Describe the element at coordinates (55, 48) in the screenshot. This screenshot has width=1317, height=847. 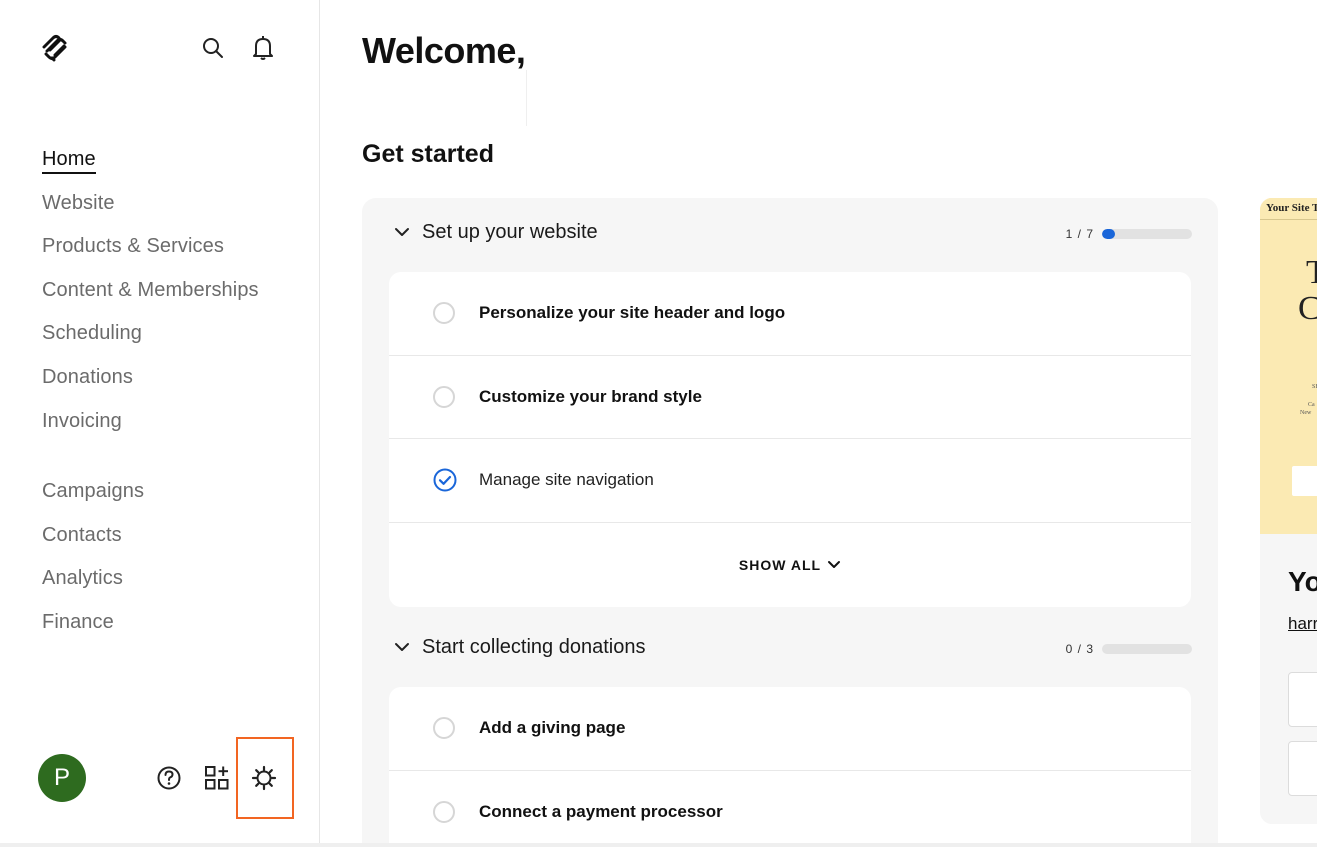
I see `squarespace-logo-icon` at that location.